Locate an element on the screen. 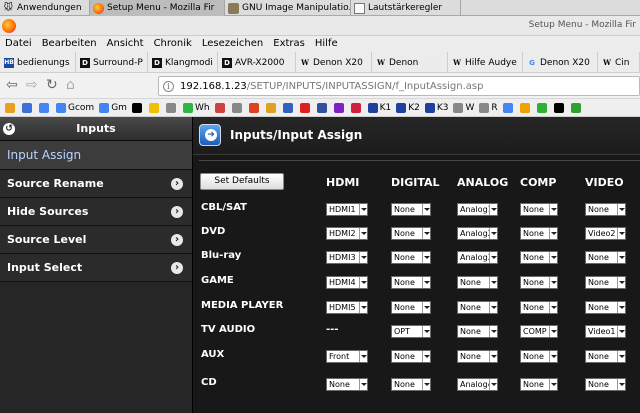 Image resolution: width=640 pixels, height=413 pixels. analog-select: Analog4 is located at coordinates (477, 384).